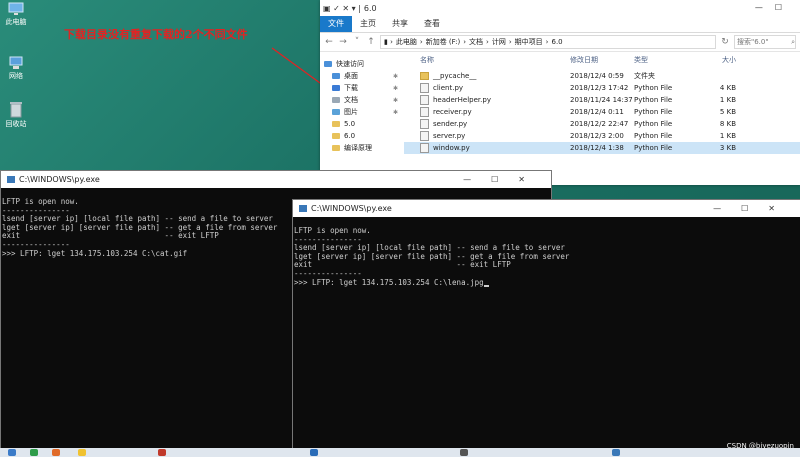 Image resolution: width=800 pixels, height=457 pixels. I want to click on nav-item-label: 5.0, so click(350, 124).